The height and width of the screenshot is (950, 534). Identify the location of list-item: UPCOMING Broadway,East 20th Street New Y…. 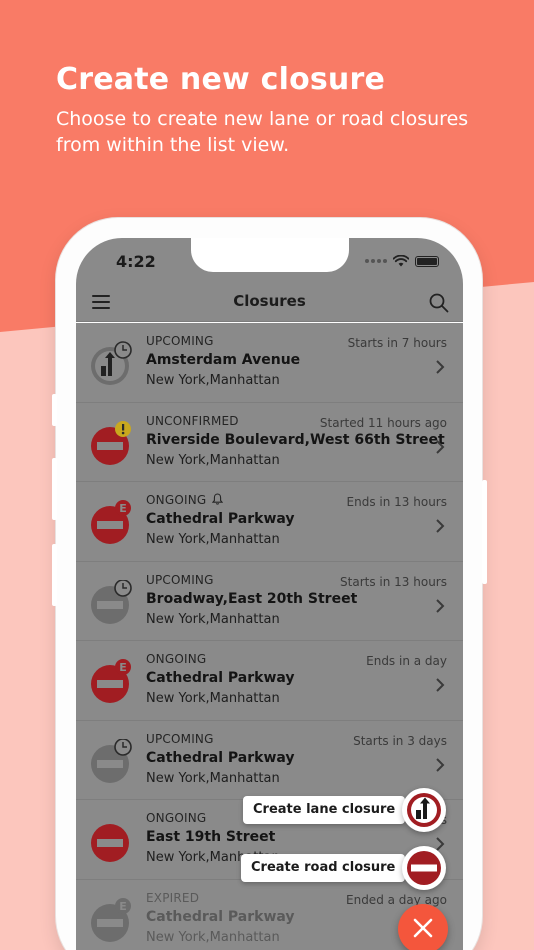
(269, 601).